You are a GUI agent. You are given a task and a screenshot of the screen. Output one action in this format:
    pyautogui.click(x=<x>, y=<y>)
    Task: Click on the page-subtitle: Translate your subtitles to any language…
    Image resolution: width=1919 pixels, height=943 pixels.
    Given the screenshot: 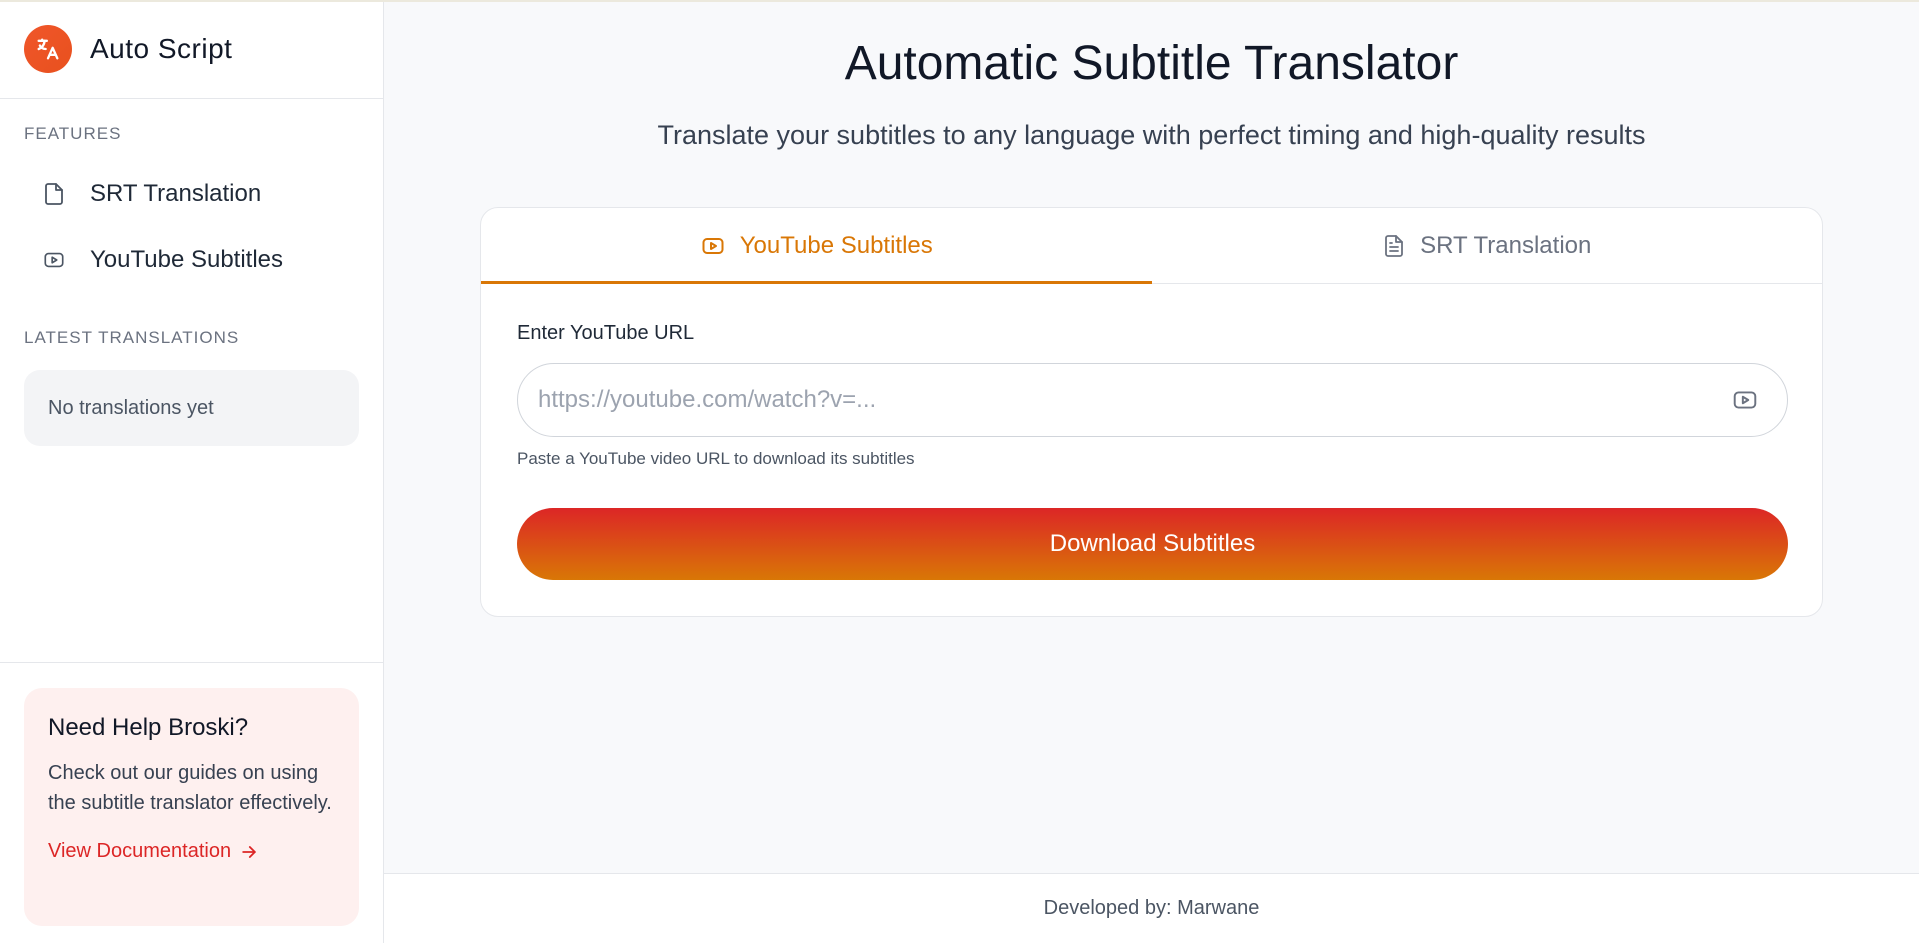 What is the action you would take?
    pyautogui.click(x=1151, y=135)
    